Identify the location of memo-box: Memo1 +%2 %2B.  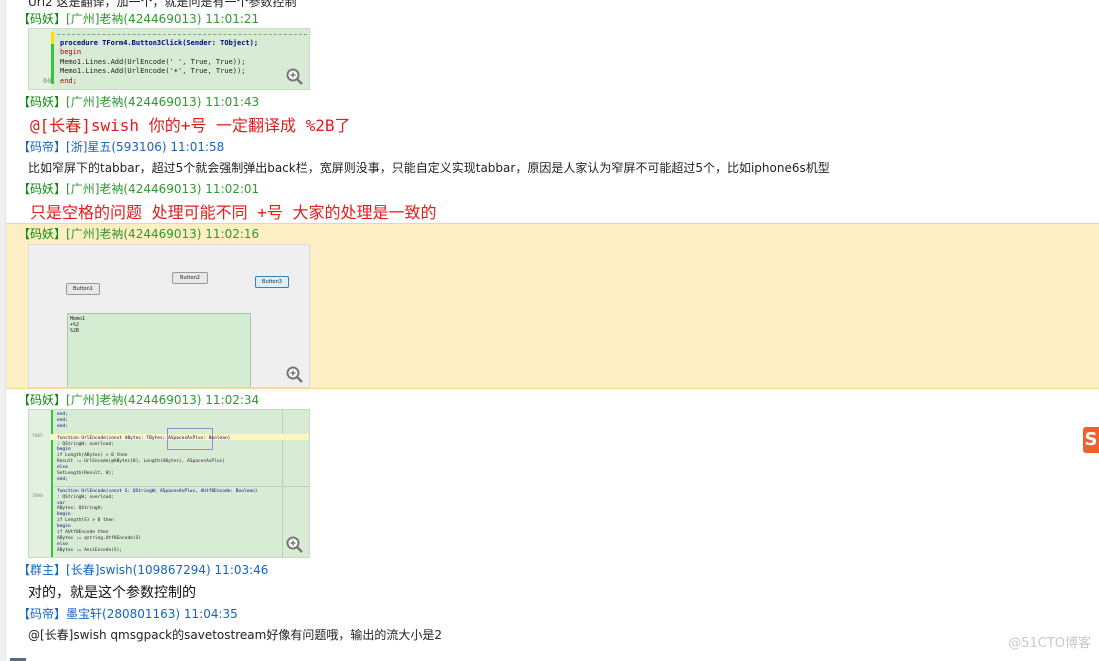
(159, 350).